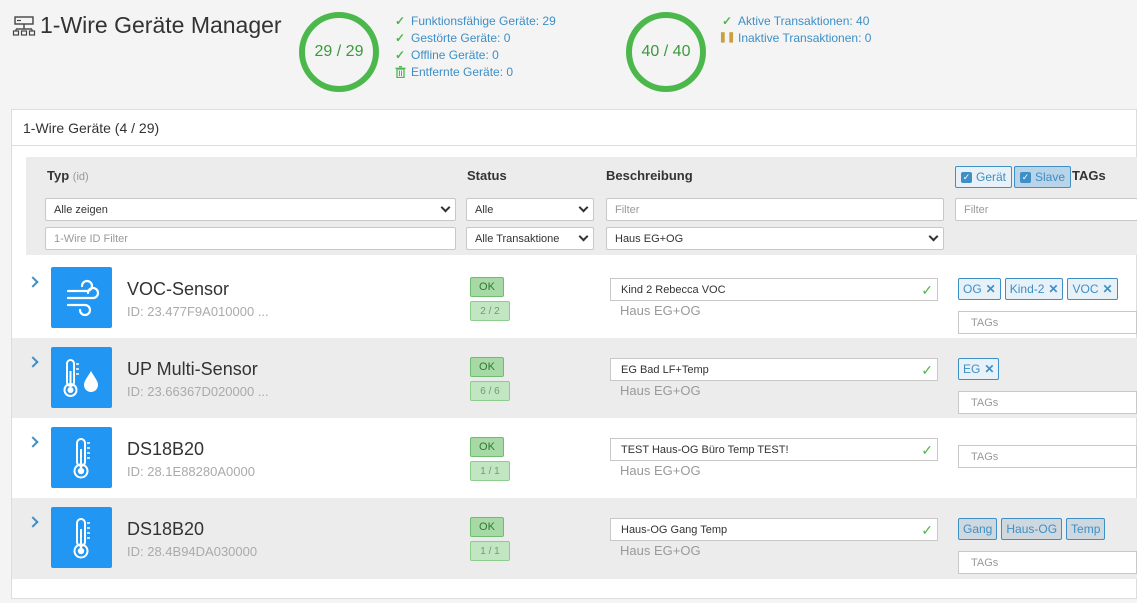 The image size is (1137, 603). What do you see at coordinates (250, 209) in the screenshot?
I see `type-select: Alle zeigen` at bounding box center [250, 209].